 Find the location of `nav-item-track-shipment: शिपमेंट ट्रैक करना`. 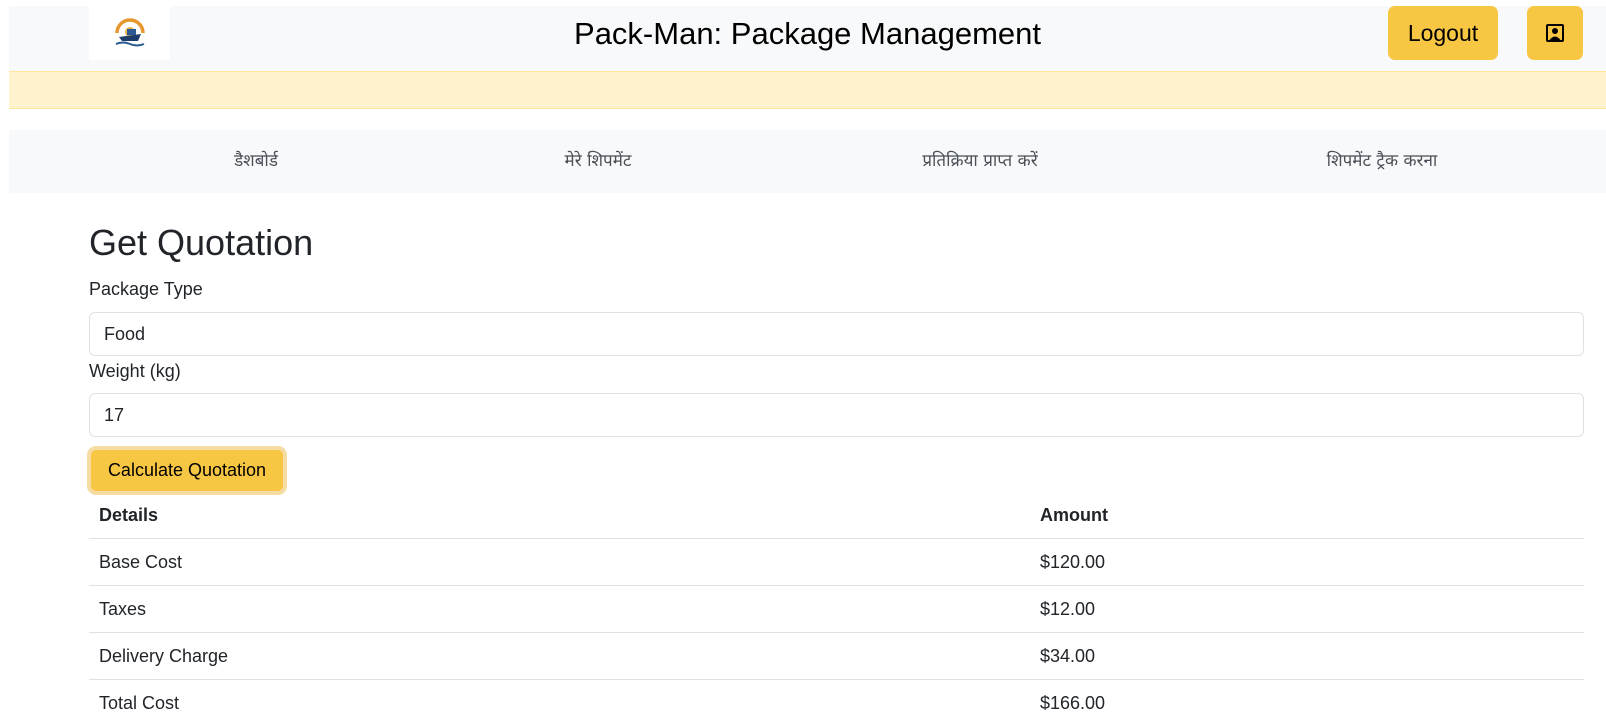

nav-item-track-shipment: शिपमेंट ट्रैक करना is located at coordinates (1382, 161).